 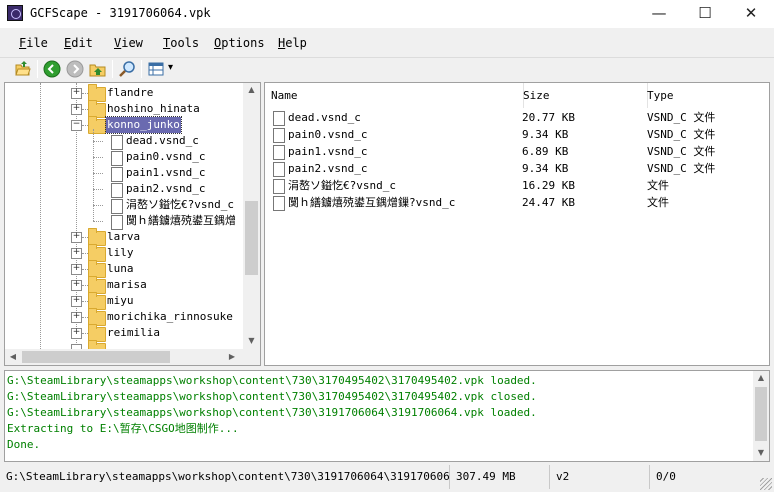 What do you see at coordinates (133, 332) in the screenshot?
I see `tree-item-label: reimilia` at bounding box center [133, 332].